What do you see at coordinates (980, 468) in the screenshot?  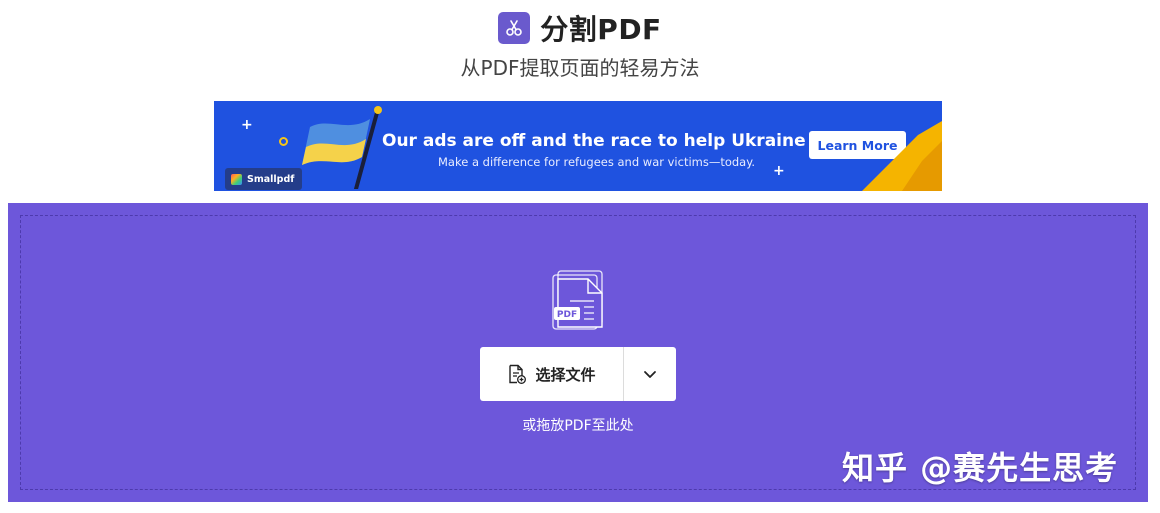 I see `watermark-text: 知乎 @赛先生思考` at bounding box center [980, 468].